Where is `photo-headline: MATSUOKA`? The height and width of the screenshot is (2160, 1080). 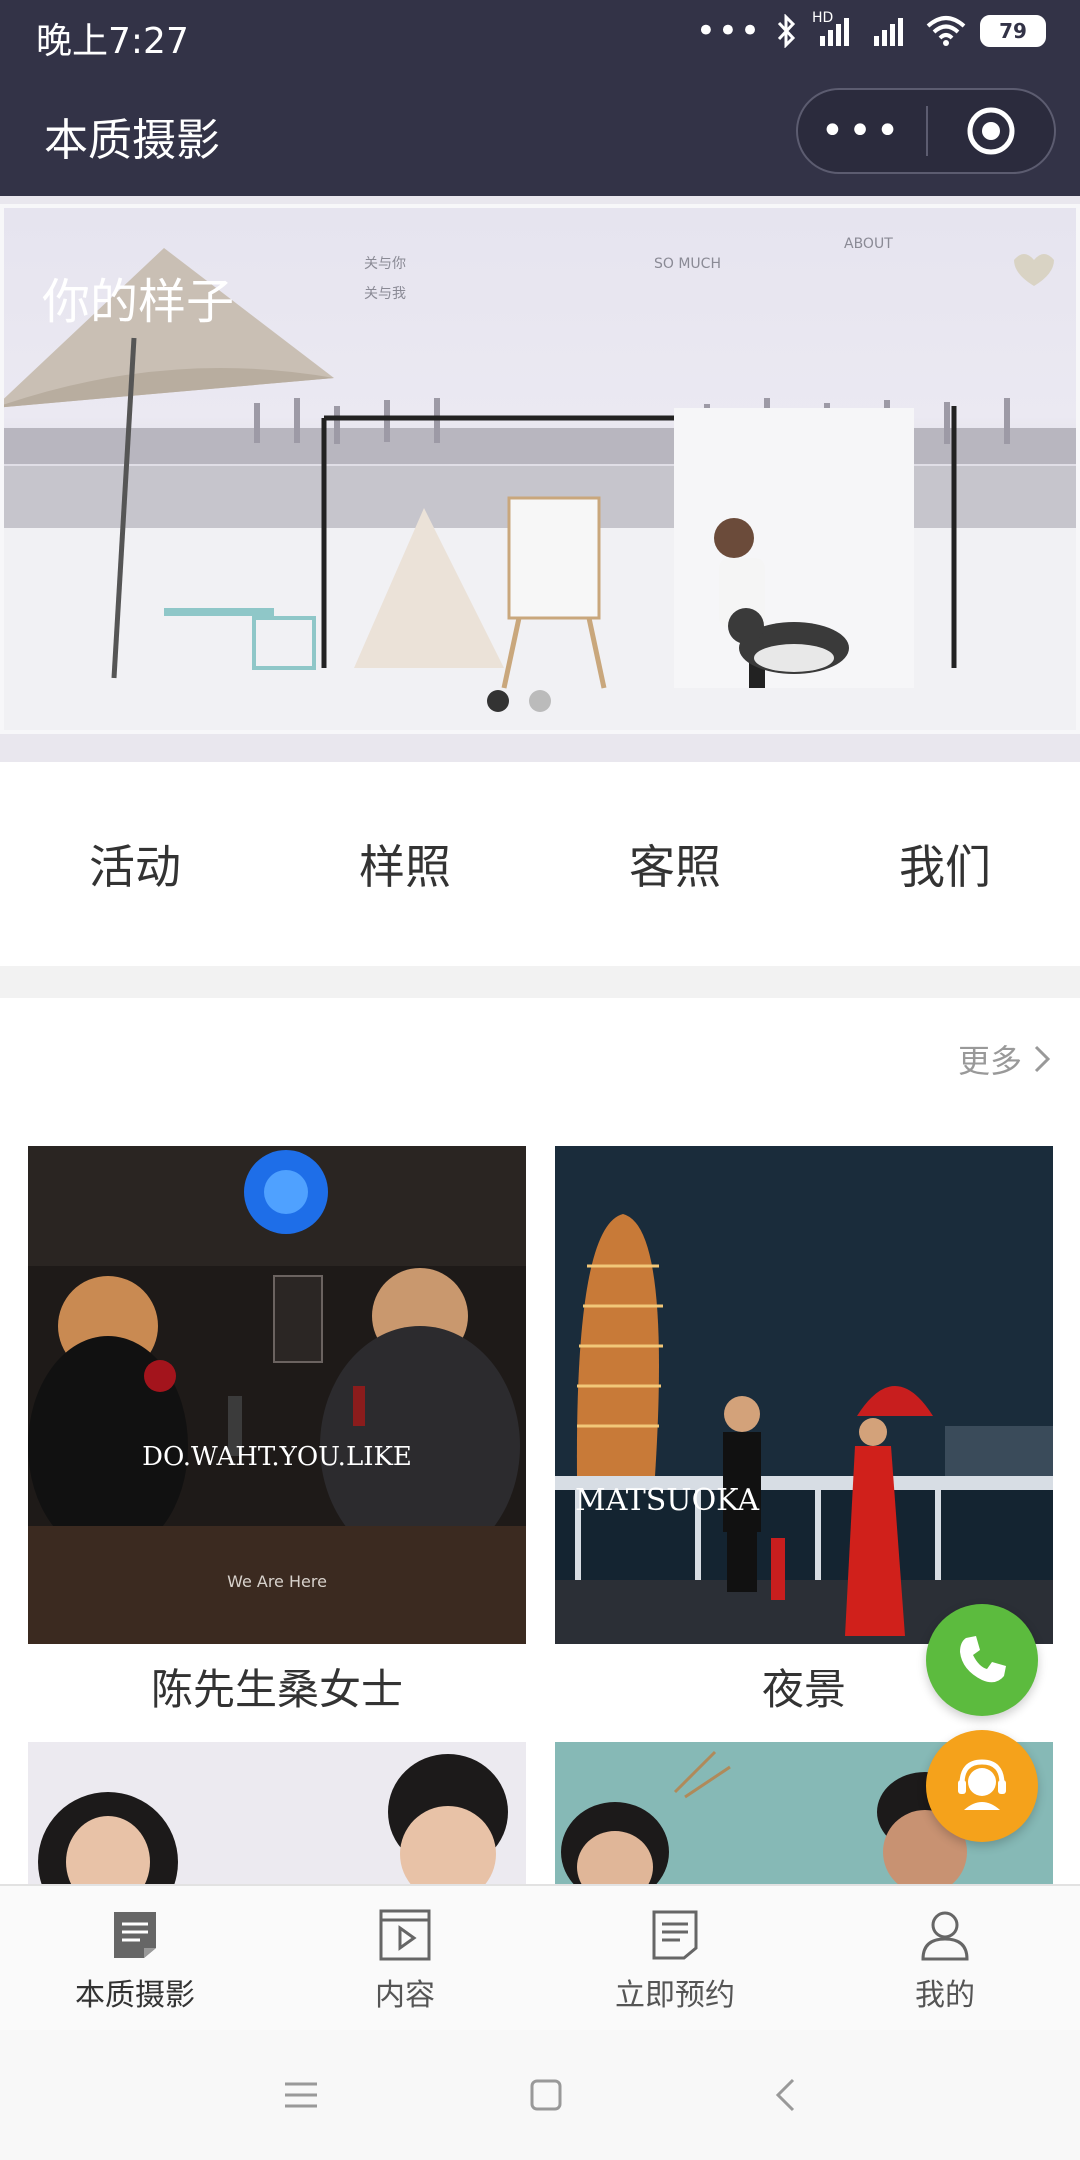 photo-headline: MATSUOKA is located at coordinates (667, 1500).